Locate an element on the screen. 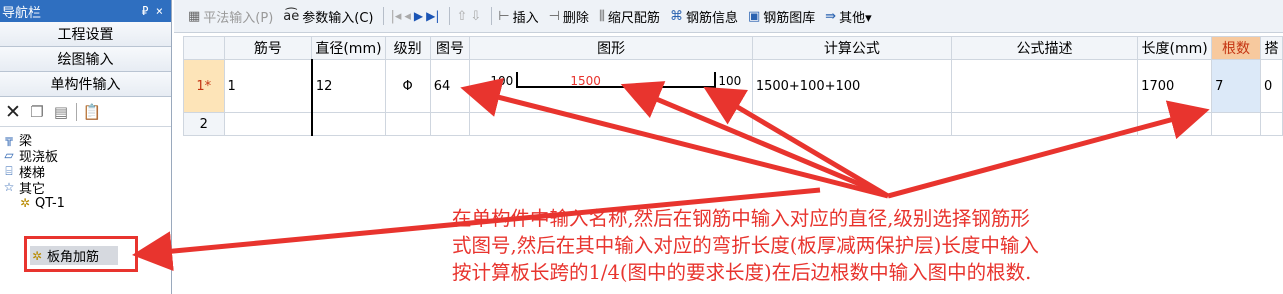 This screenshot has height=294, width=1283. rebar-info-button: ⌘ 钢筋信息 is located at coordinates (704, 16).